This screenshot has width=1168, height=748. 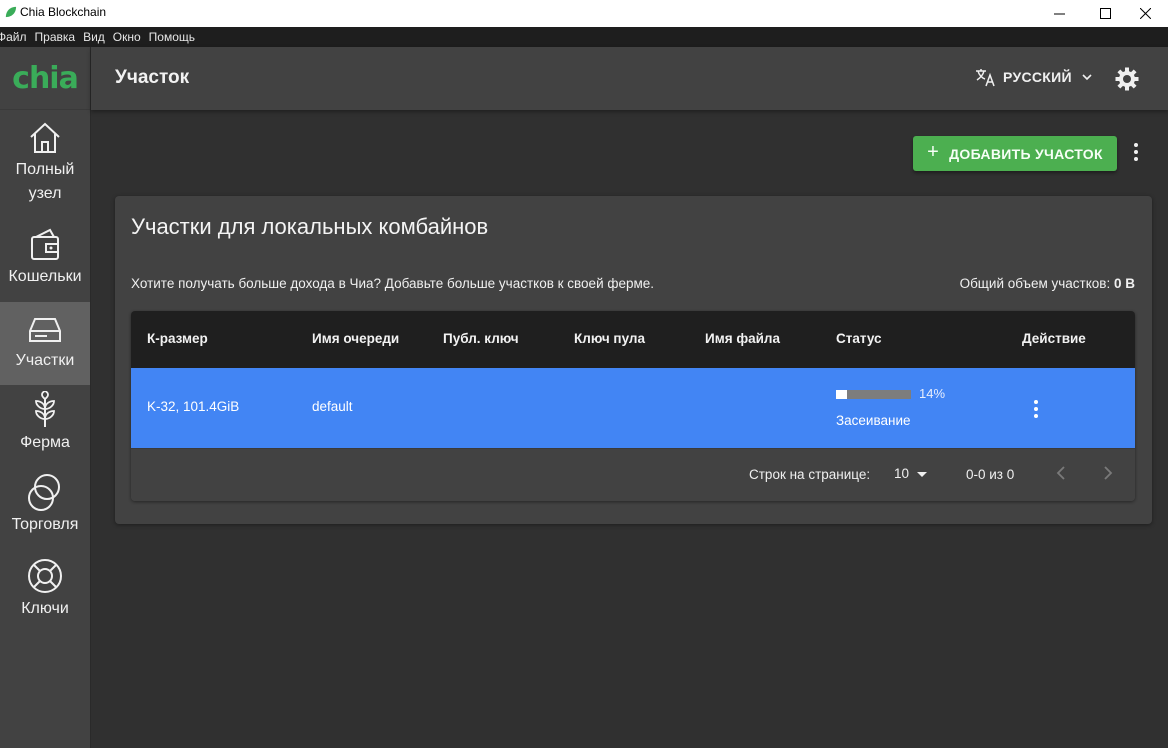 I want to click on rows-per-page-label: Строк на странице:, so click(x=810, y=474).